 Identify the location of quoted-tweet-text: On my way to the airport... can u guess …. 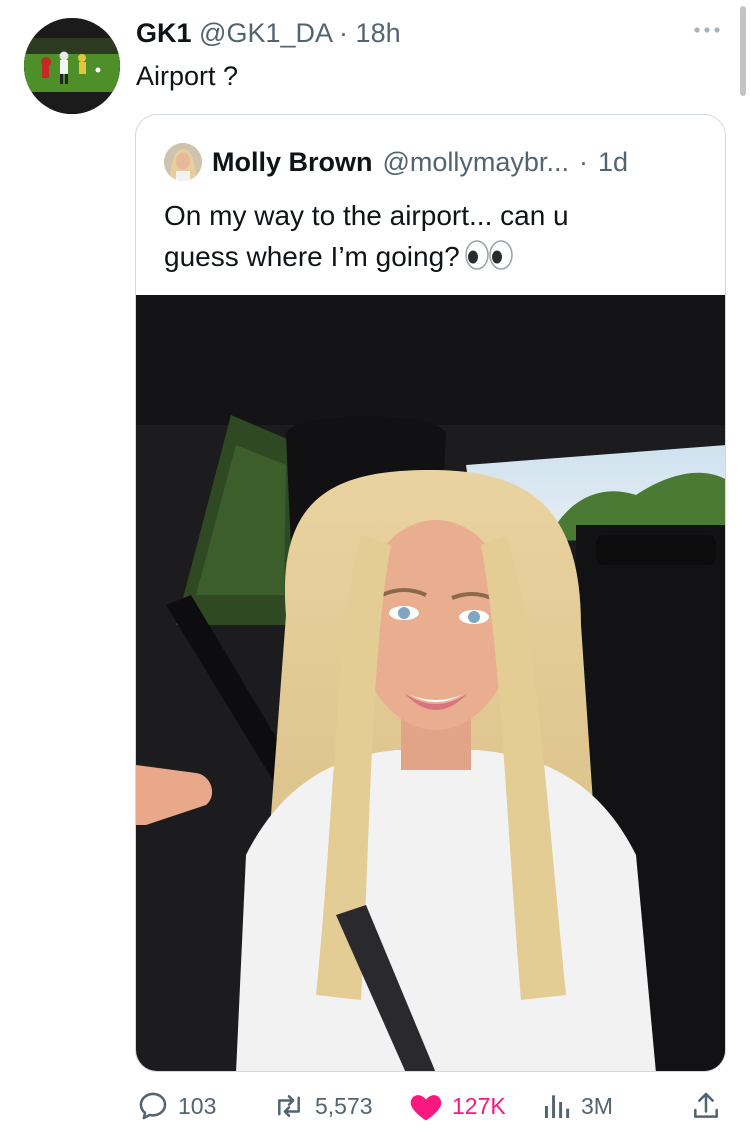
(434, 238).